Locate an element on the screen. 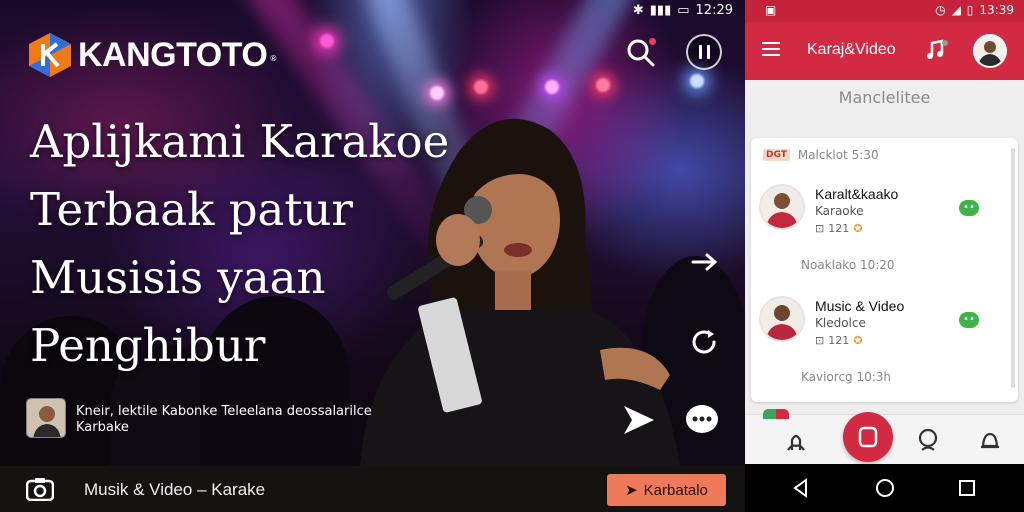 The width and height of the screenshot is (1024, 512). play-arrow-icon: ➤ is located at coordinates (631, 490).